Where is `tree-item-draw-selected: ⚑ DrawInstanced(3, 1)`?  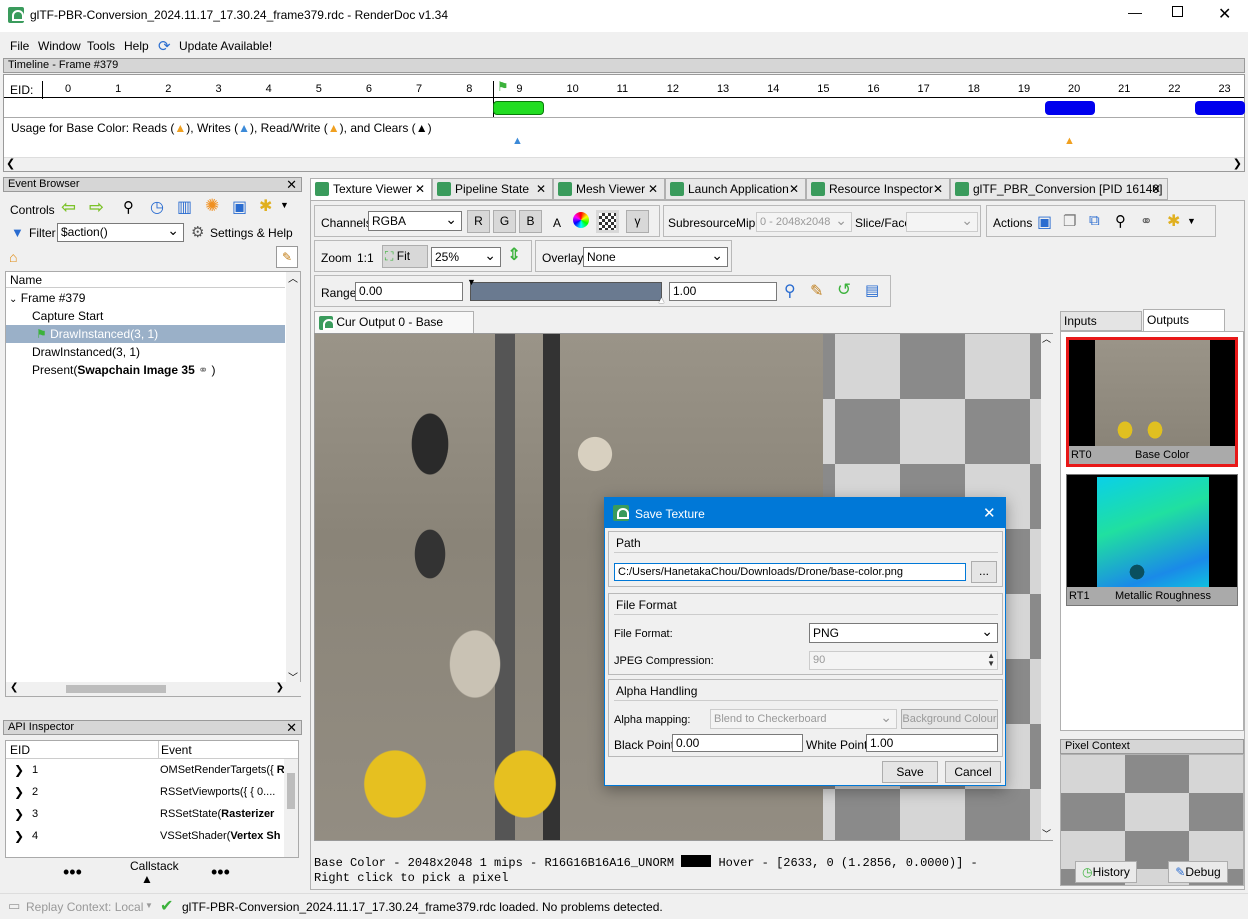 tree-item-draw-selected: ⚑ DrawInstanced(3, 1) is located at coordinates (145, 334).